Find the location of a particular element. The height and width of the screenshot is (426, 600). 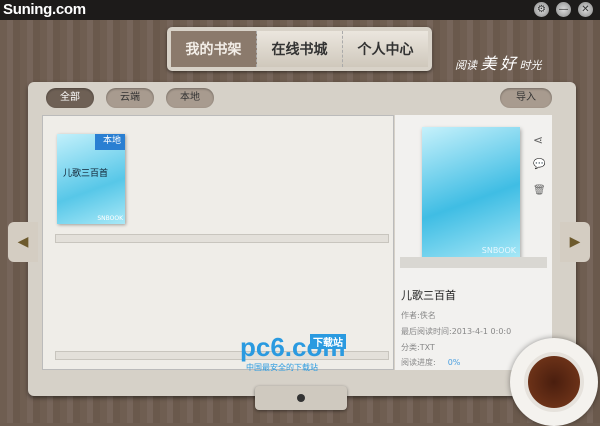

tab-my-bookshelf: 我的书架 is located at coordinates (214, 49).